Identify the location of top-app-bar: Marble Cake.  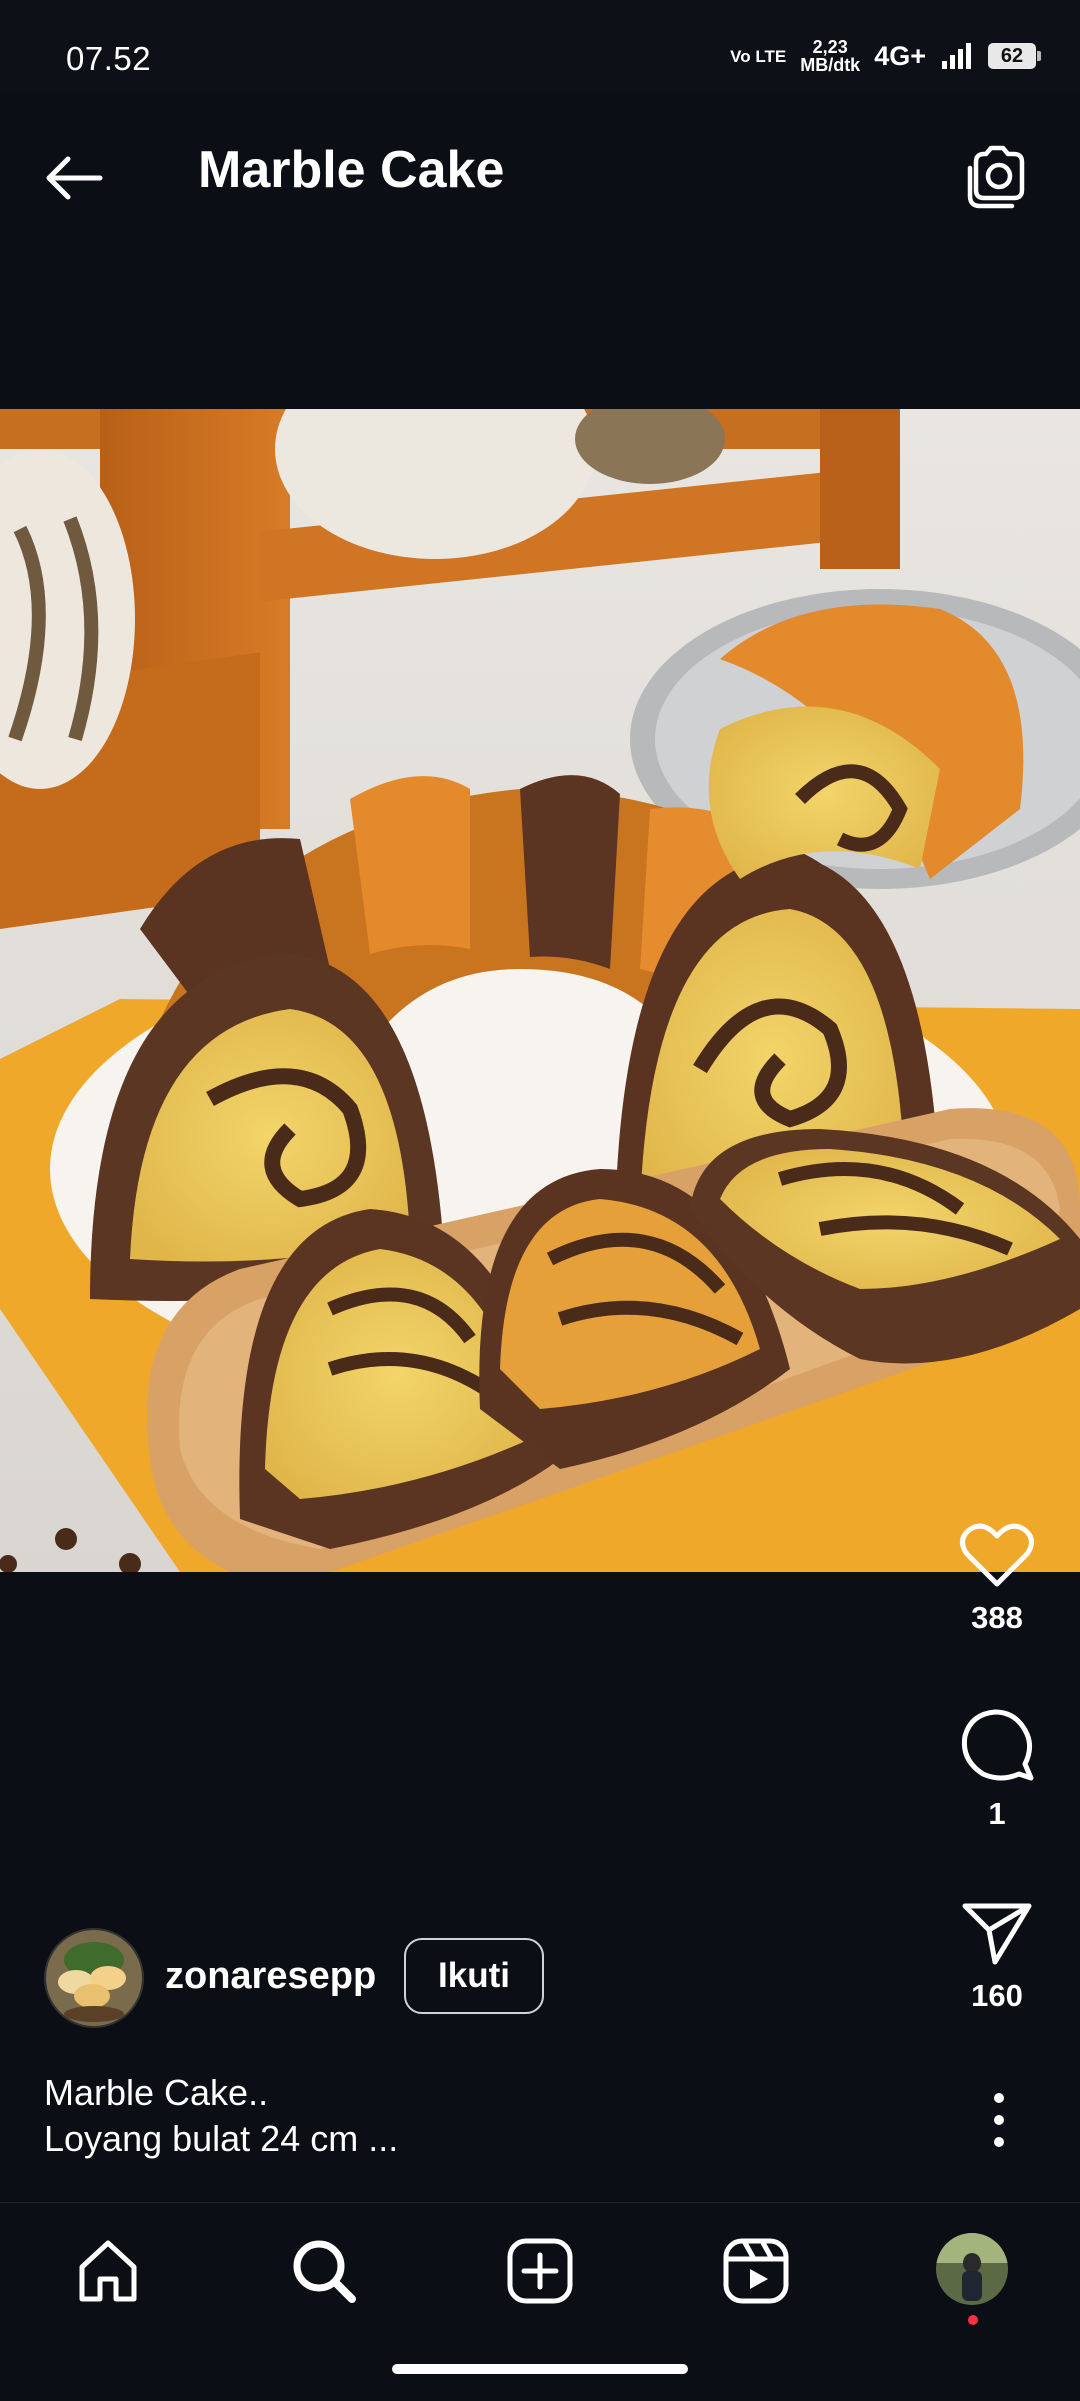
(540, 172).